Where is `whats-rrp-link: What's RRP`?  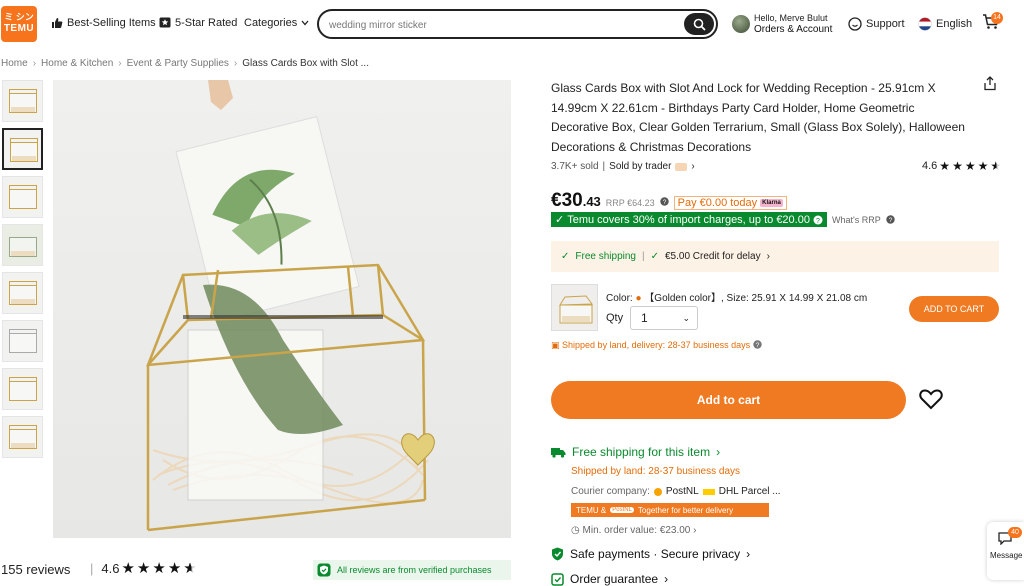 whats-rrp-link: What's RRP is located at coordinates (856, 220).